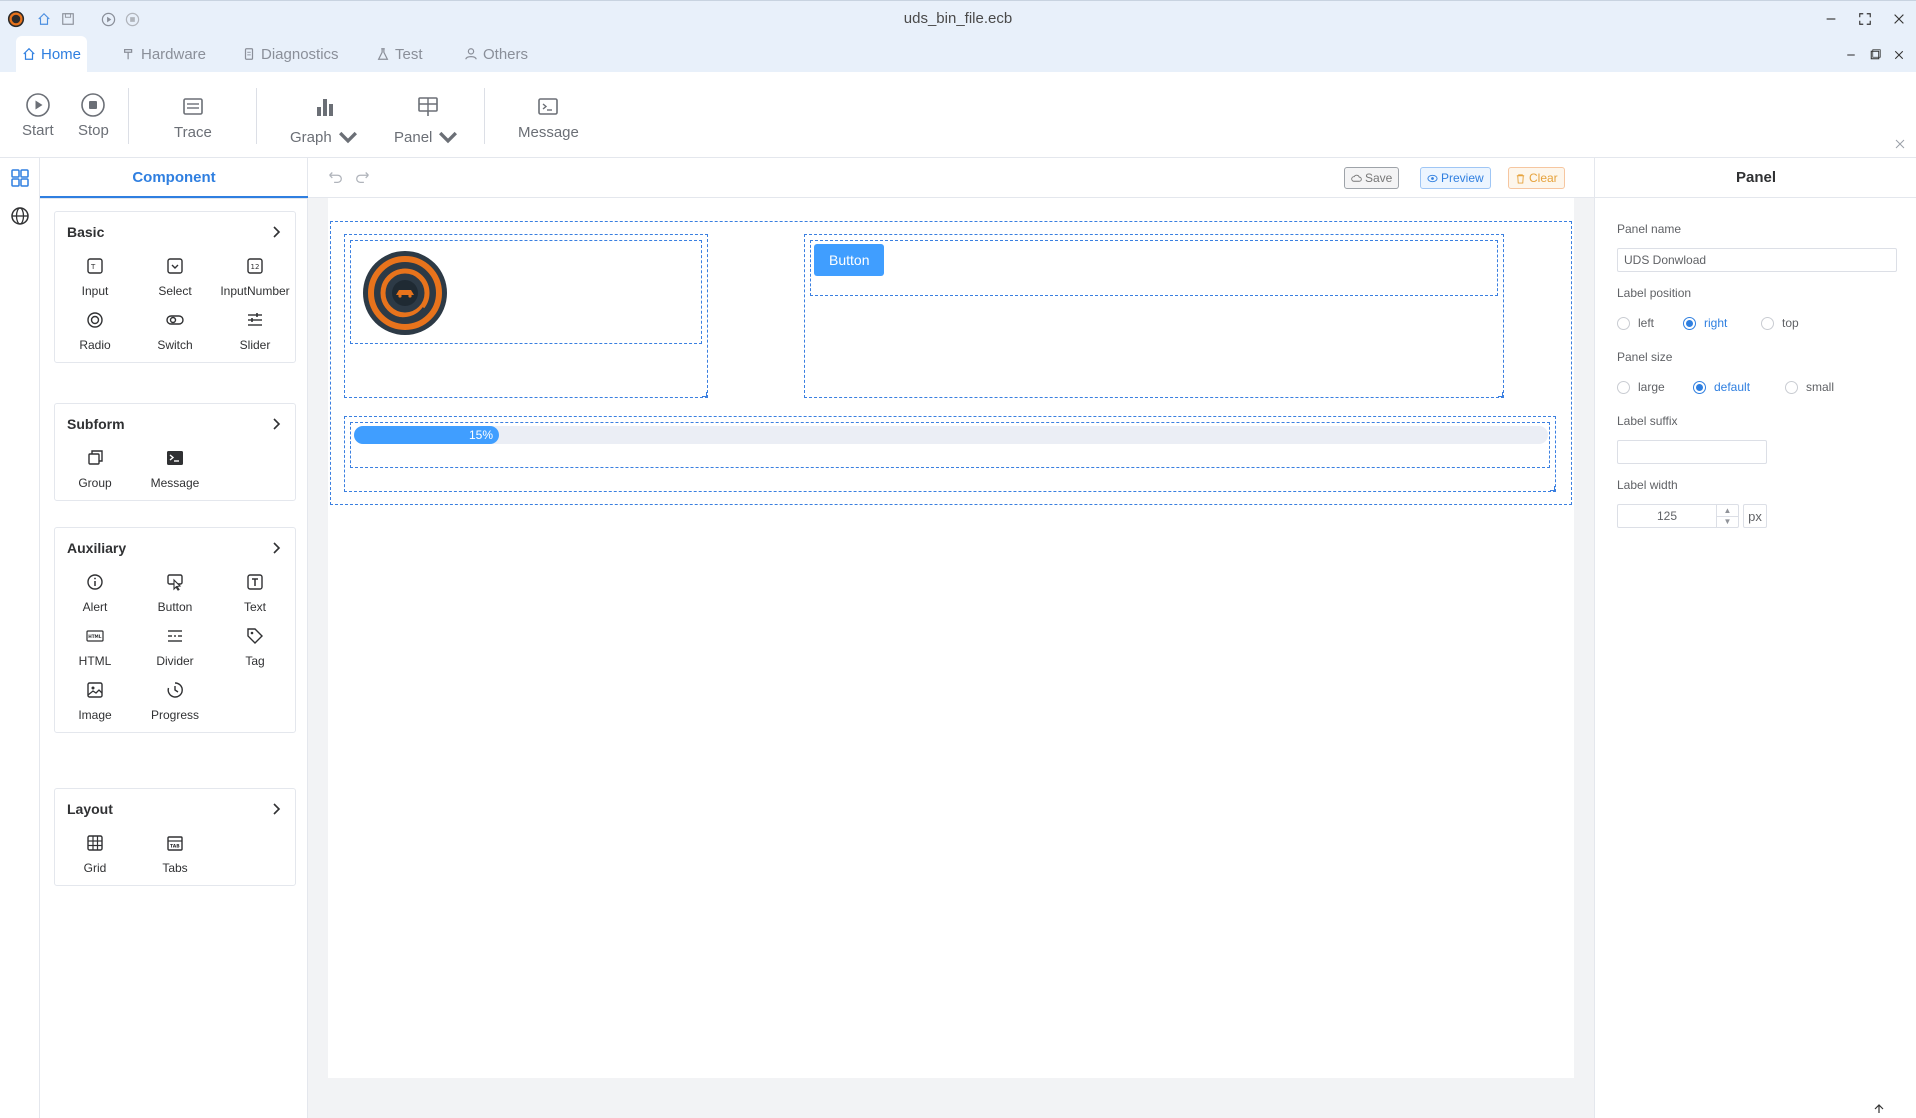 The width and height of the screenshot is (1916, 1118). What do you see at coordinates (175, 854) in the screenshot?
I see `component-tabs: TAB Tabs` at bounding box center [175, 854].